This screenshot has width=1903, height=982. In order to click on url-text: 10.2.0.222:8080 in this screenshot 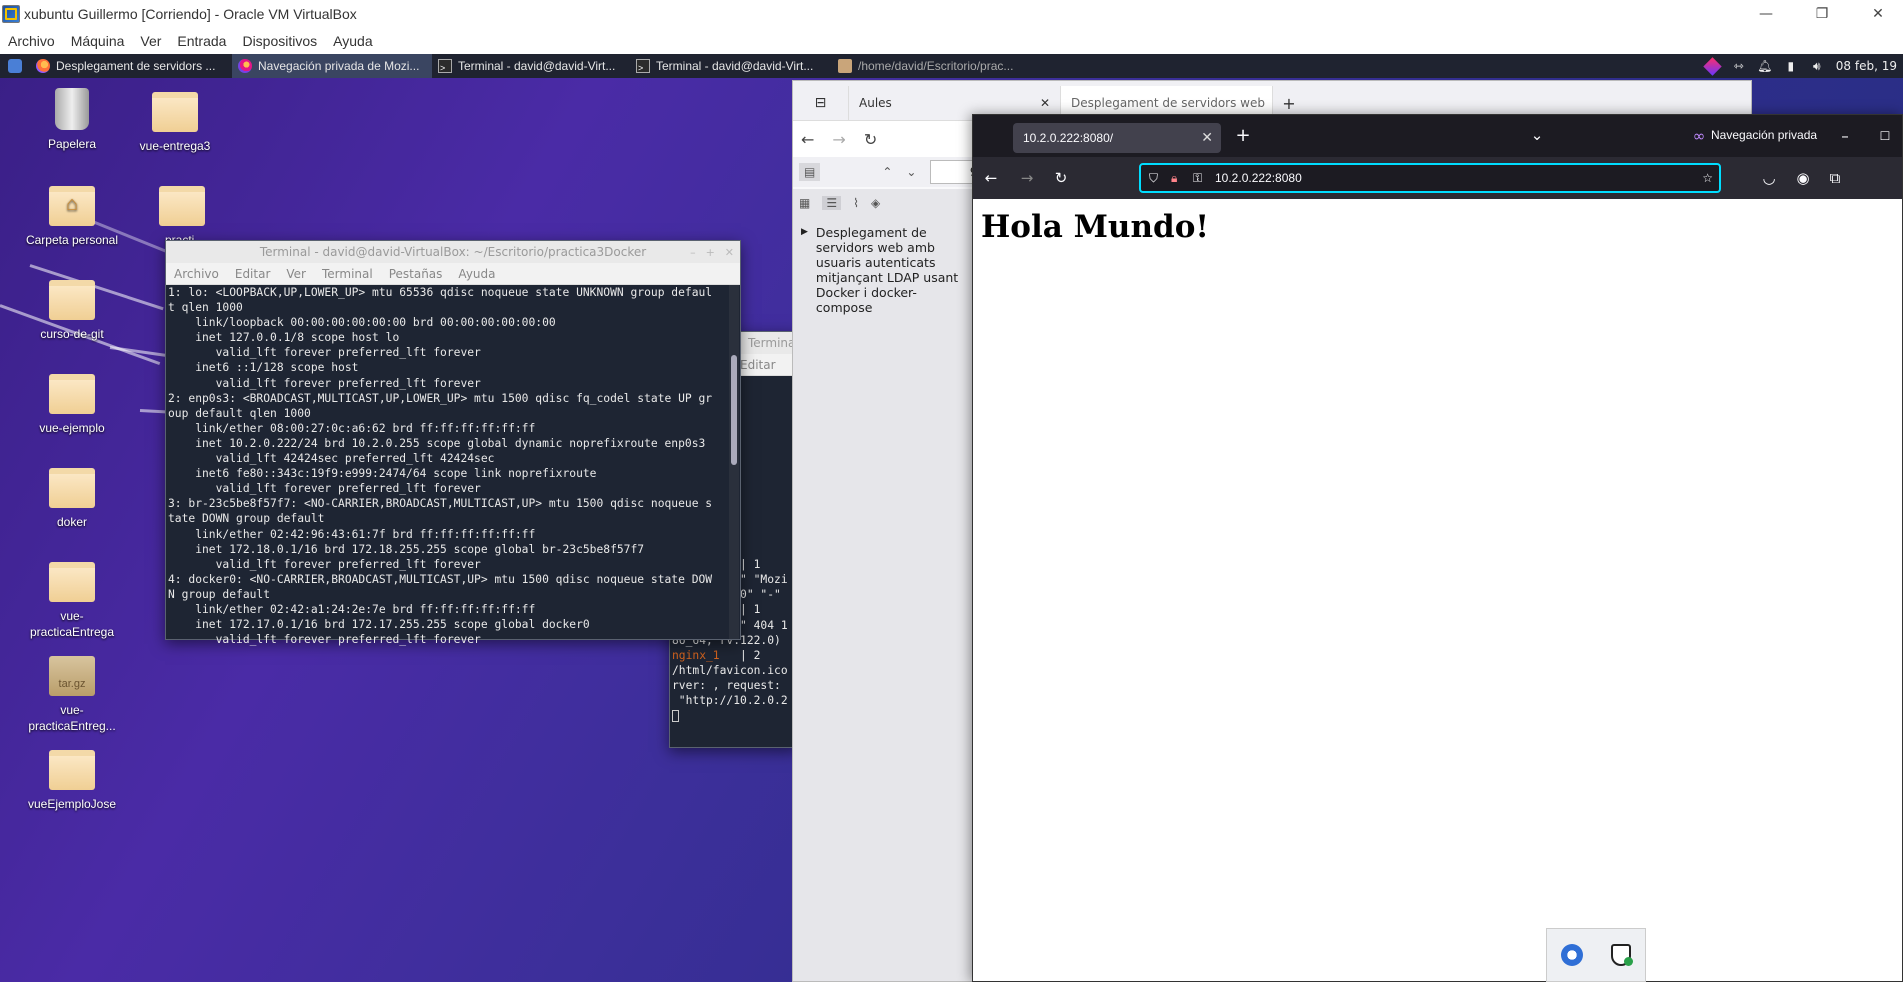, I will do `click(1258, 178)`.